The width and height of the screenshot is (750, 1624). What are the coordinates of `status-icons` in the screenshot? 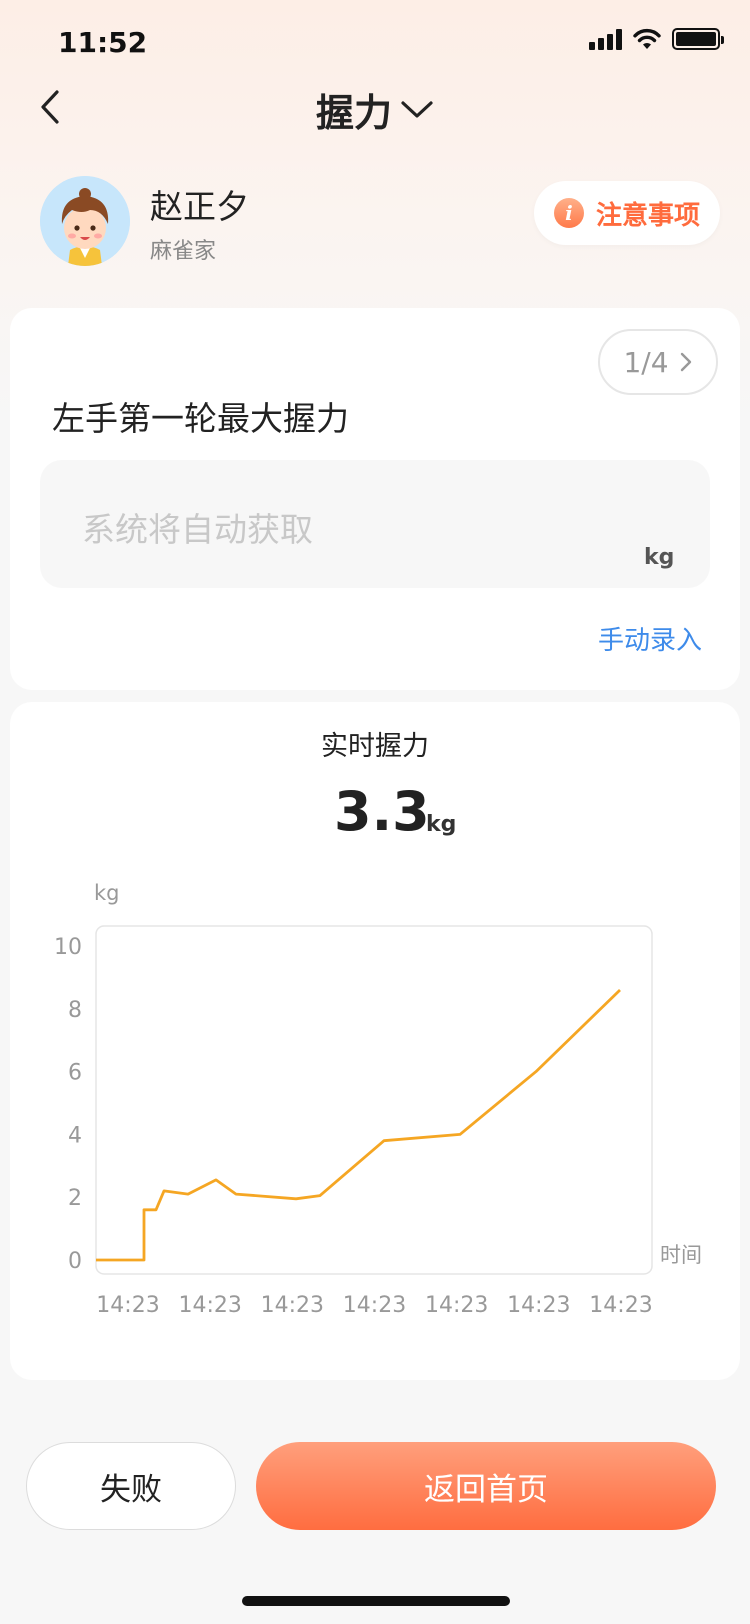 It's located at (656, 39).